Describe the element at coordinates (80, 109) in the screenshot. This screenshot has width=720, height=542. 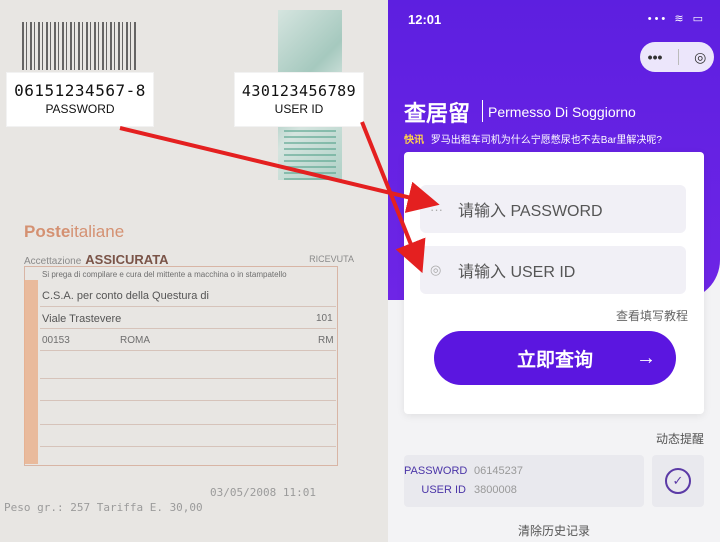
I see `password-callout-label: PASSWORD` at that location.